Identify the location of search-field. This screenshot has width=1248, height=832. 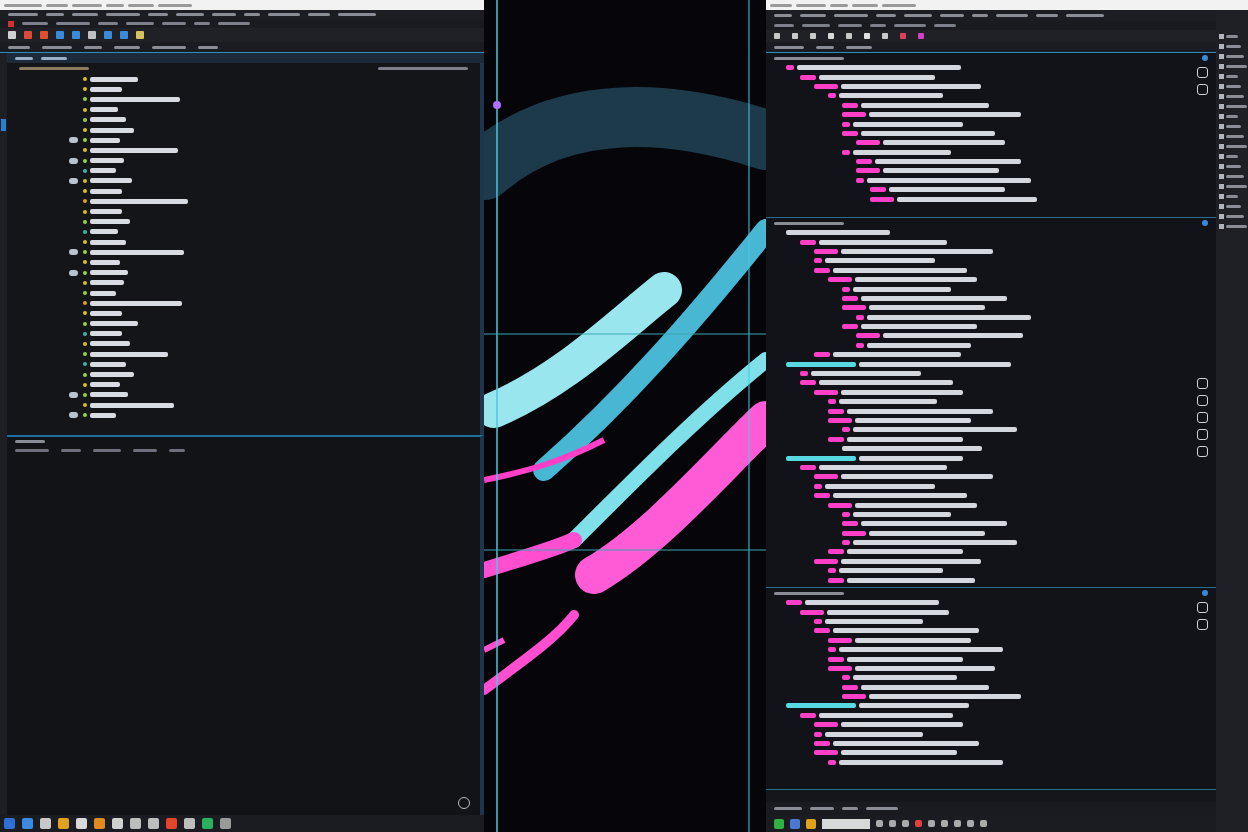
(846, 823).